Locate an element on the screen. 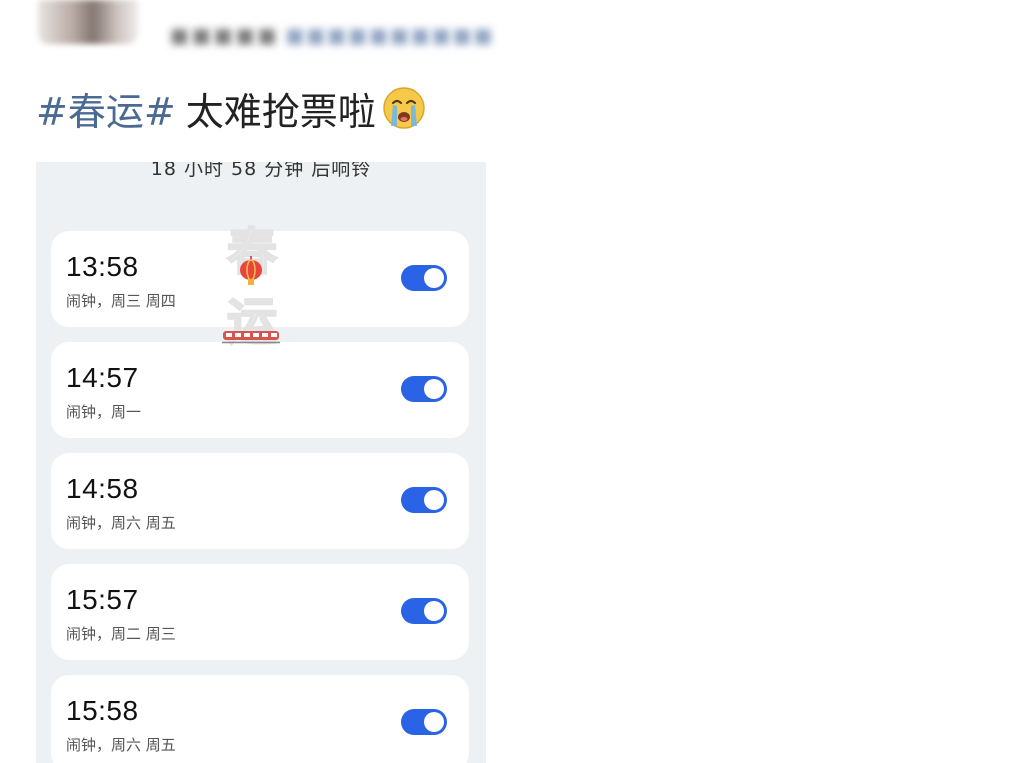 This screenshot has height=763, width=1018. alarm-card: 14:58 闹钟，周六 周五 is located at coordinates (260, 501).